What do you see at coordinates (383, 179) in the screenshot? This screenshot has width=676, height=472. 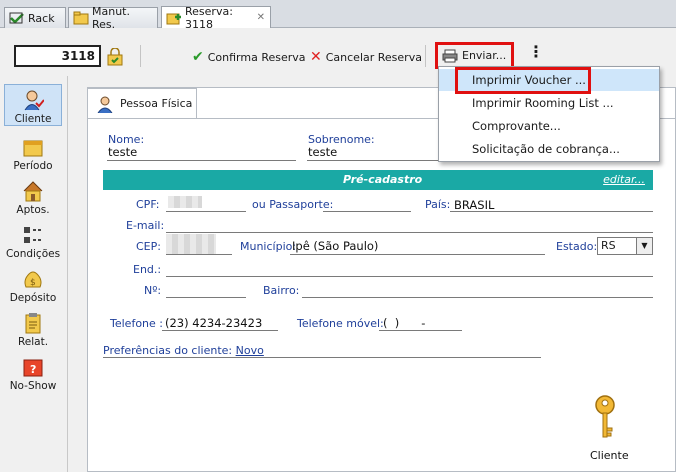 I see `section-title: Pré-cadastro` at bounding box center [383, 179].